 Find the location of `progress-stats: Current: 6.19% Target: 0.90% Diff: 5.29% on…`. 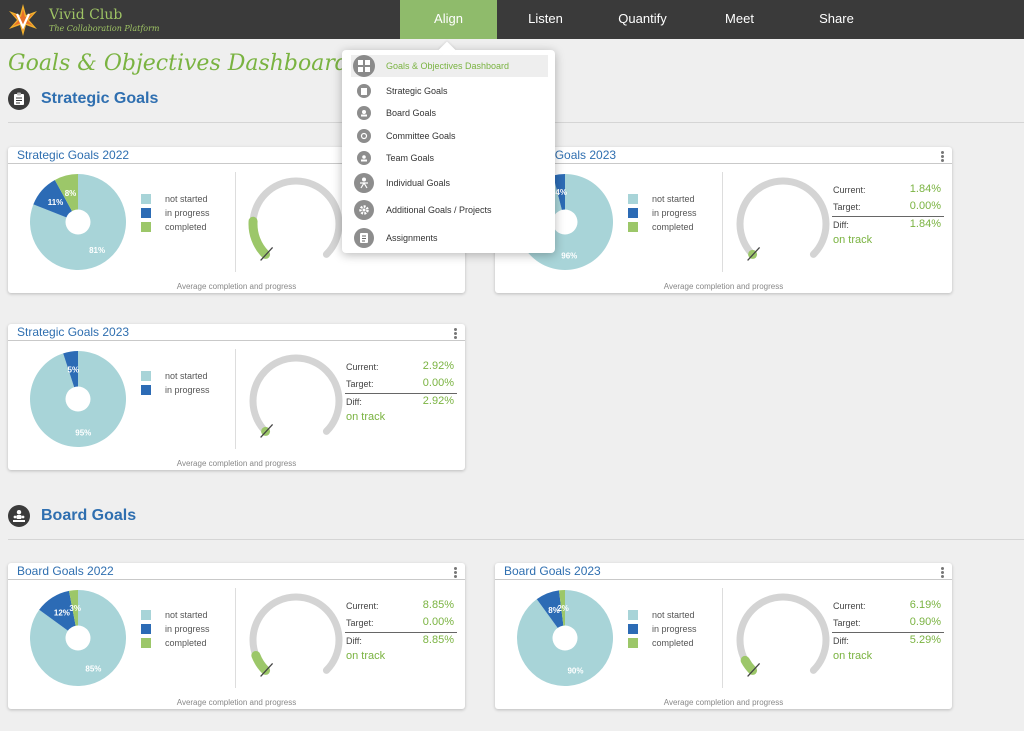

progress-stats: Current: 6.19% Target: 0.90% Diff: 5.29% on… is located at coordinates (888, 630).